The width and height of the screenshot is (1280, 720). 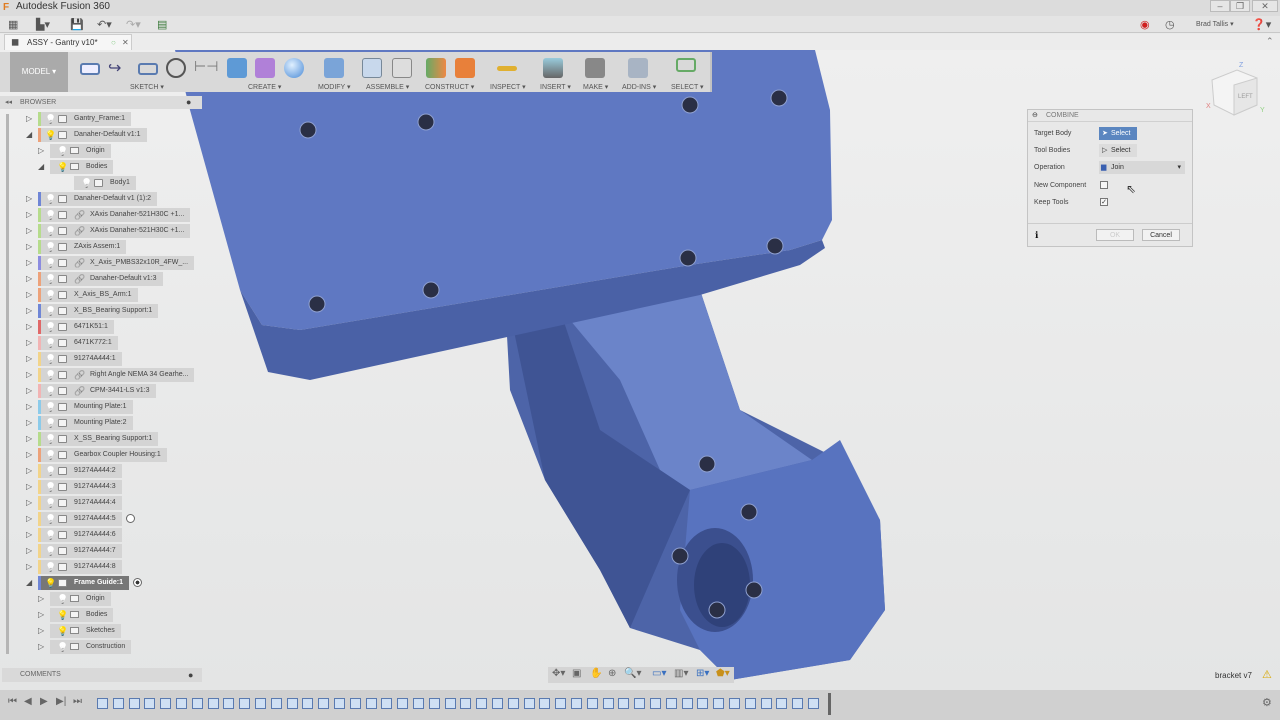 What do you see at coordinates (31, 135) in the screenshot?
I see `collapse-arrow-icon: ◢` at bounding box center [31, 135].